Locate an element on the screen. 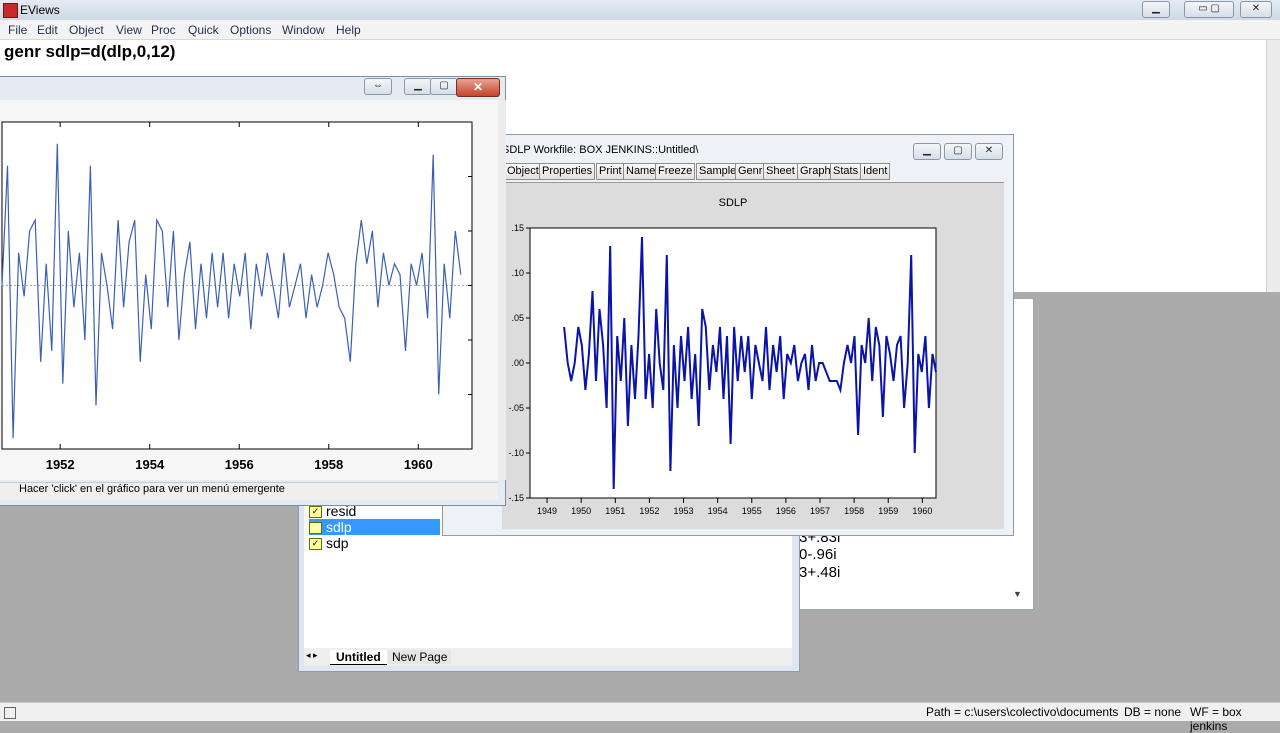 This screenshot has height=733, width=1280. root-value: 0-.96i is located at coordinates (818, 554).